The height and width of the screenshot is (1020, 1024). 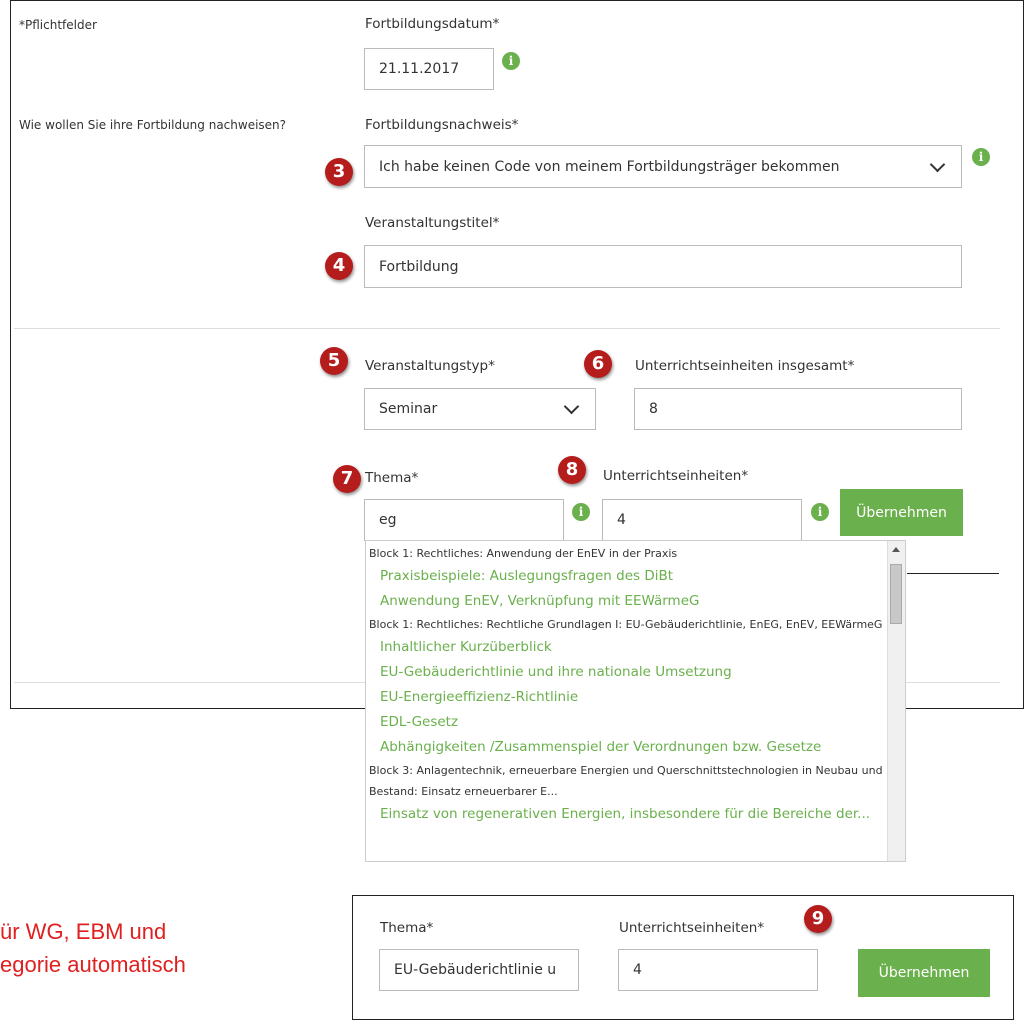 What do you see at coordinates (745, 366) in the screenshot?
I see `units-total-label: Unterrichtseinheiten insgesamt*` at bounding box center [745, 366].